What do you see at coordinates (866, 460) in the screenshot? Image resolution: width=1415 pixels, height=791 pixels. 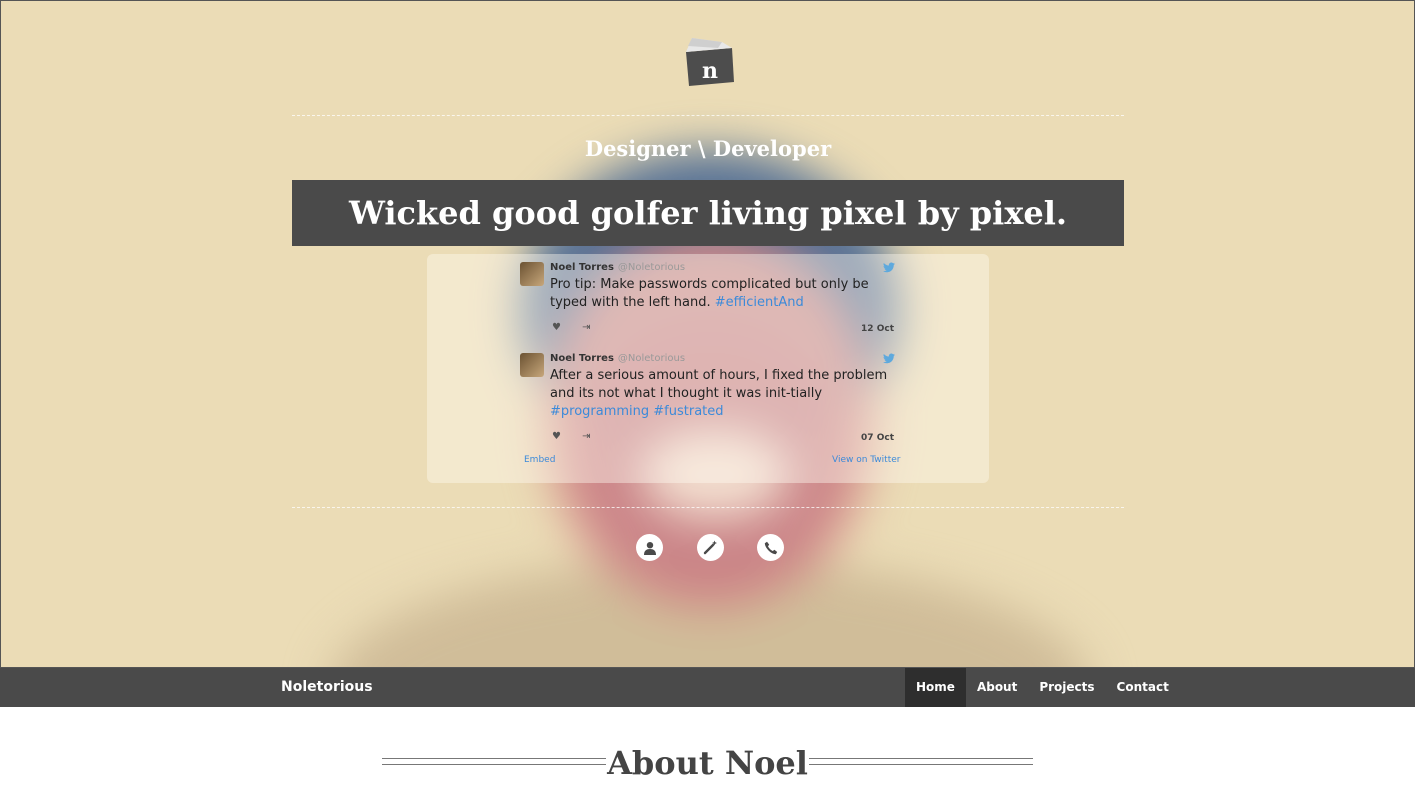 I see `view-on-twitter-link: View on Twitter` at bounding box center [866, 460].